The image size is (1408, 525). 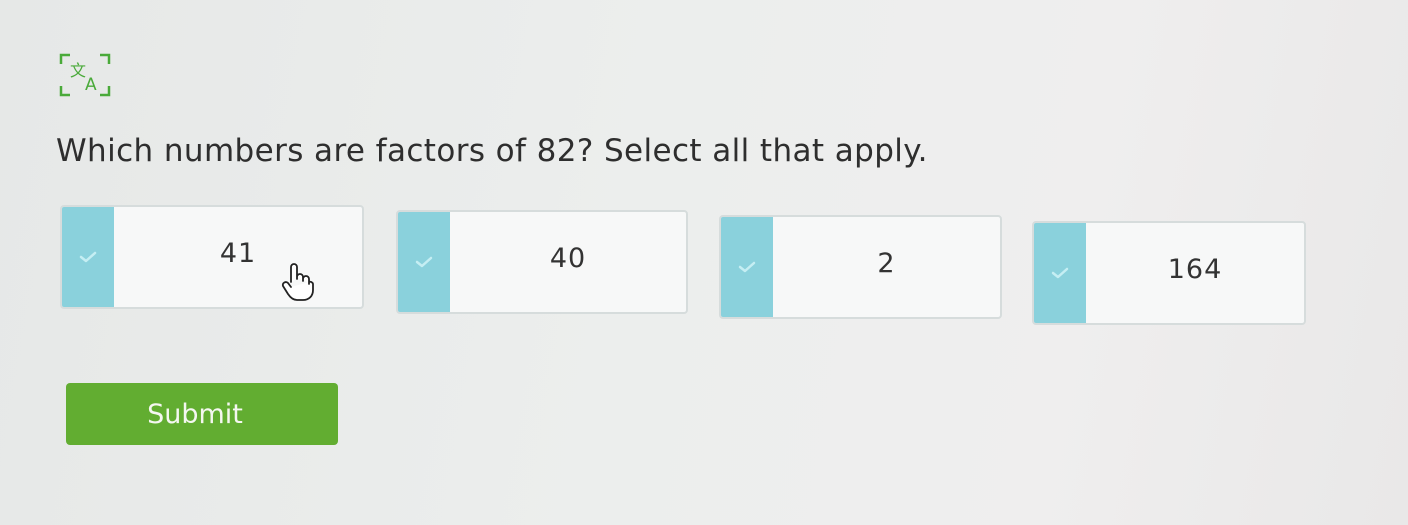 I want to click on choice-2: 2, so click(x=860, y=267).